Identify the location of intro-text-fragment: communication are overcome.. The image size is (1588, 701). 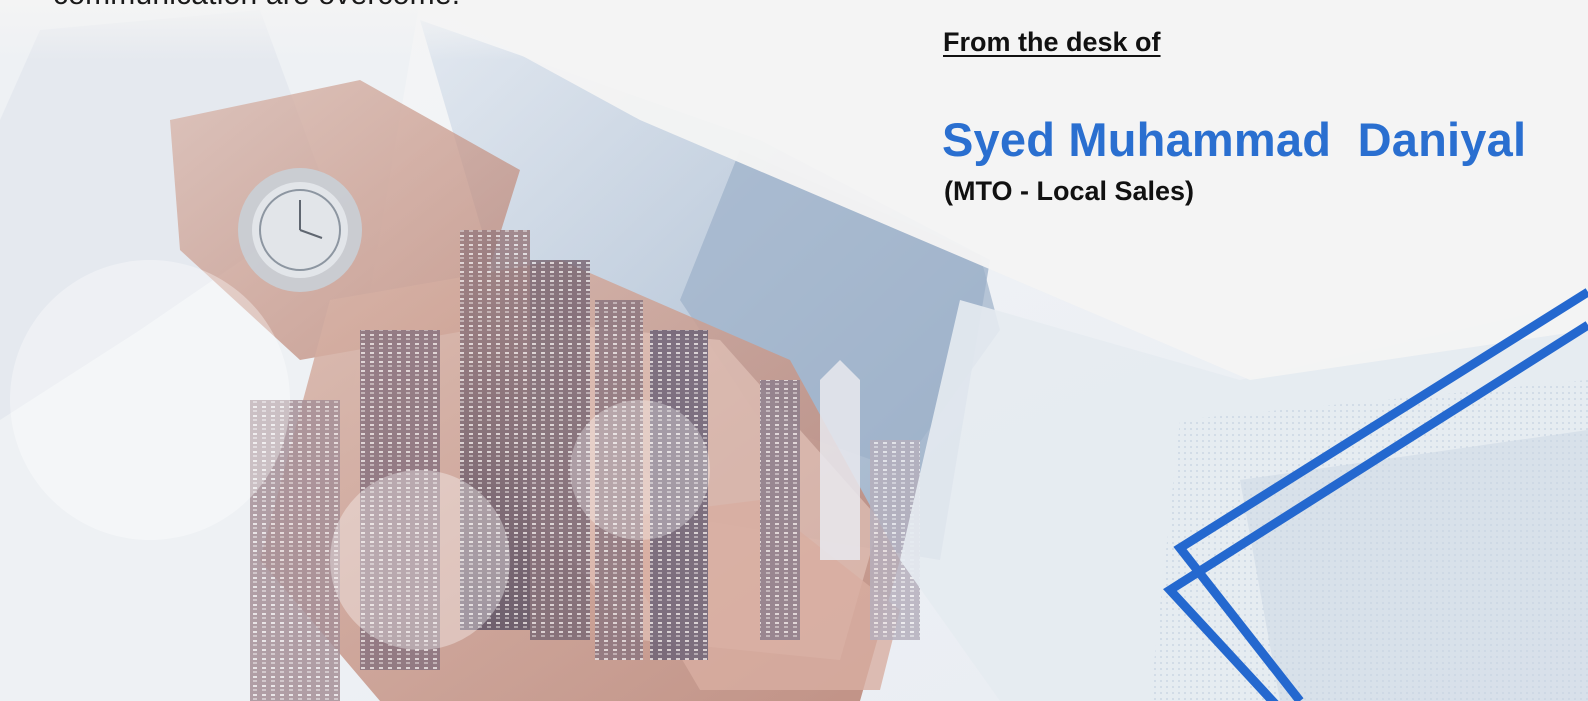
(256, 6).